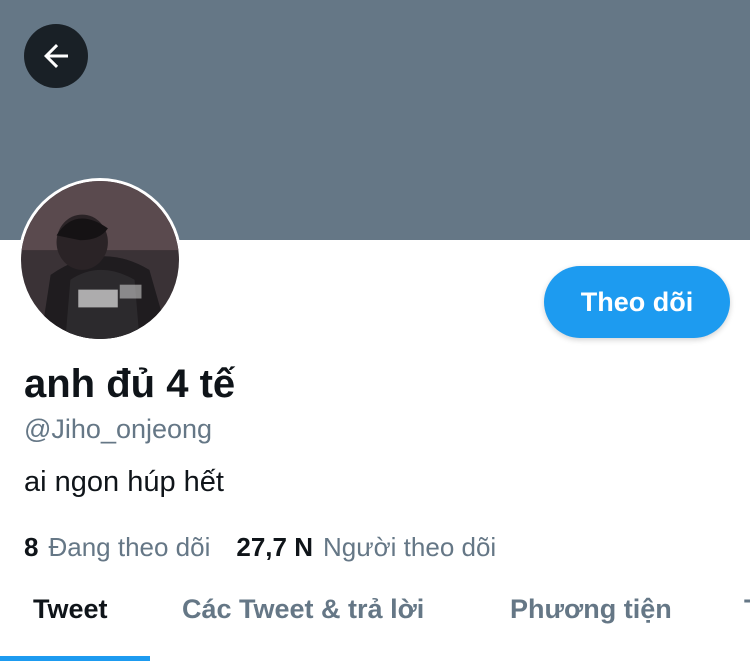 The height and width of the screenshot is (672, 750). I want to click on arrow-left-icon, so click(56, 56).